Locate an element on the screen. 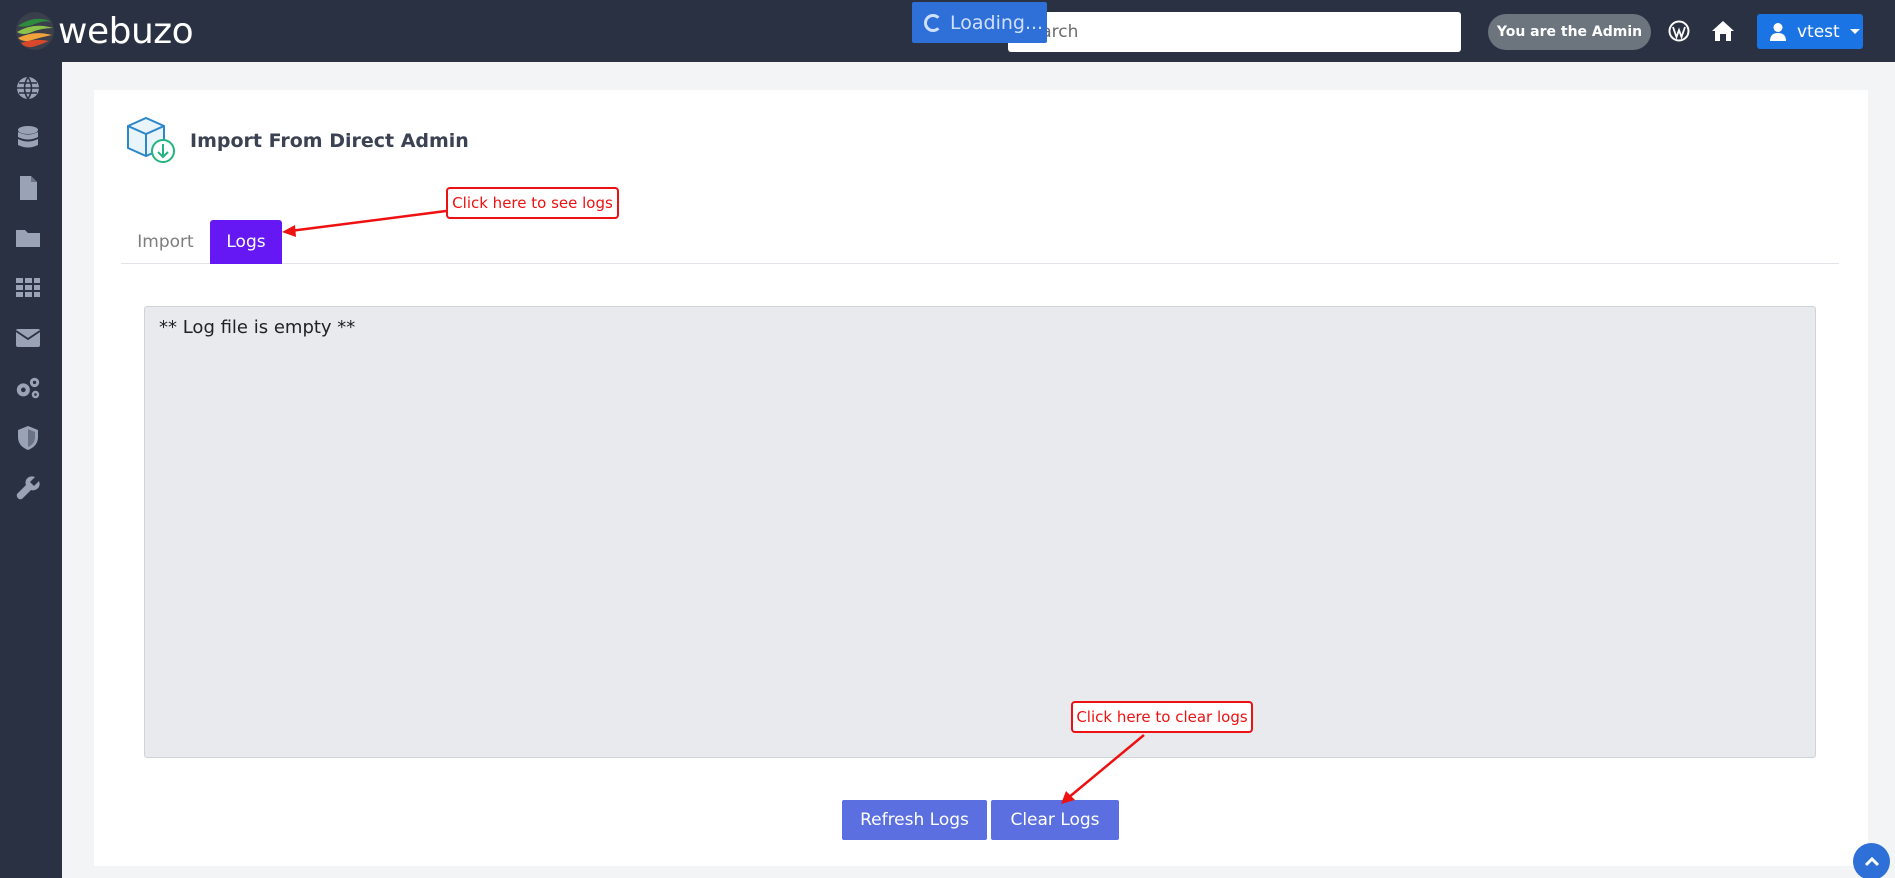 The image size is (1895, 878). page-title: Import From Direct Admin is located at coordinates (329, 141).